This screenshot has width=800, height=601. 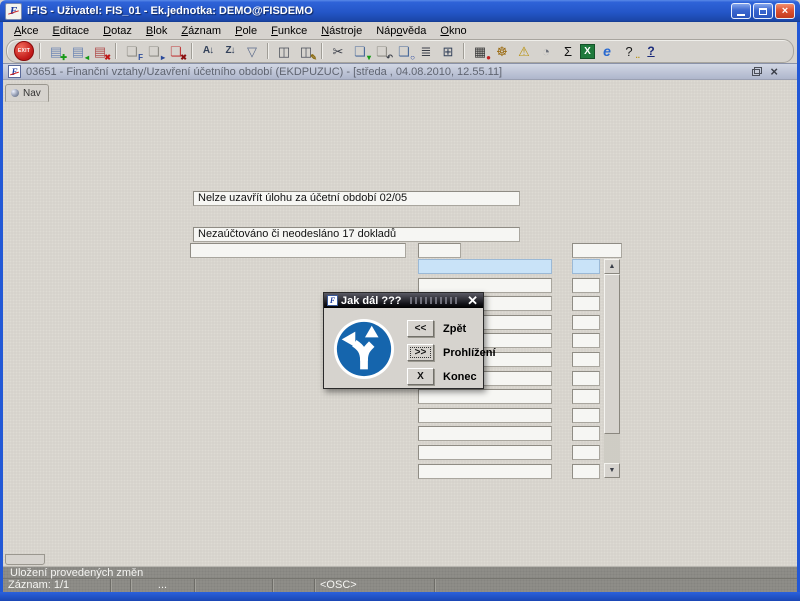 What do you see at coordinates (360, 52) in the screenshot?
I see `copy-record-icon: ❏ ▾` at bounding box center [360, 52].